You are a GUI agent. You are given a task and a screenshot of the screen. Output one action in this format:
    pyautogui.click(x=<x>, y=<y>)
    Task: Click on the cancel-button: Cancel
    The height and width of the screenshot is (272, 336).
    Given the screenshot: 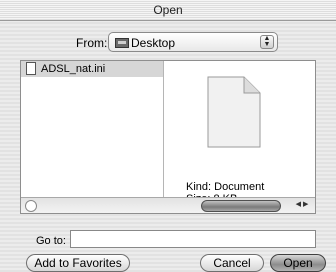 What is the action you would take?
    pyautogui.click(x=232, y=263)
    